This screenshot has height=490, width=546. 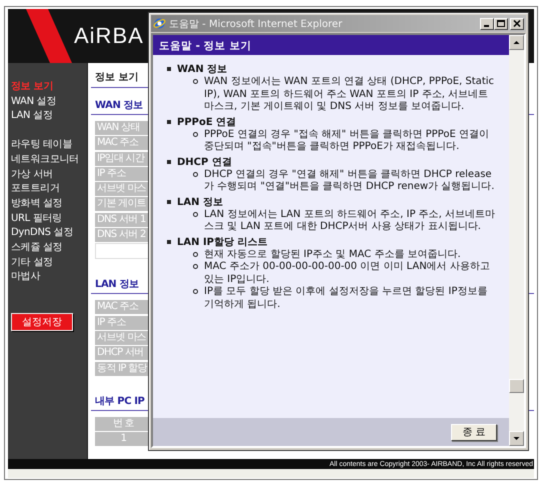 I want to click on menu-item: WAN 설정, so click(x=49, y=102).